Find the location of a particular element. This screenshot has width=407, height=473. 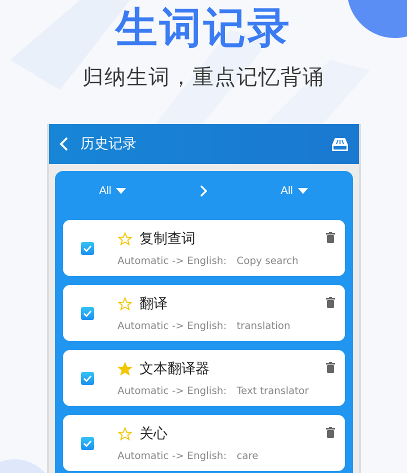

subtitle: 归纳生词，重点记忆背诵 is located at coordinates (203, 77).